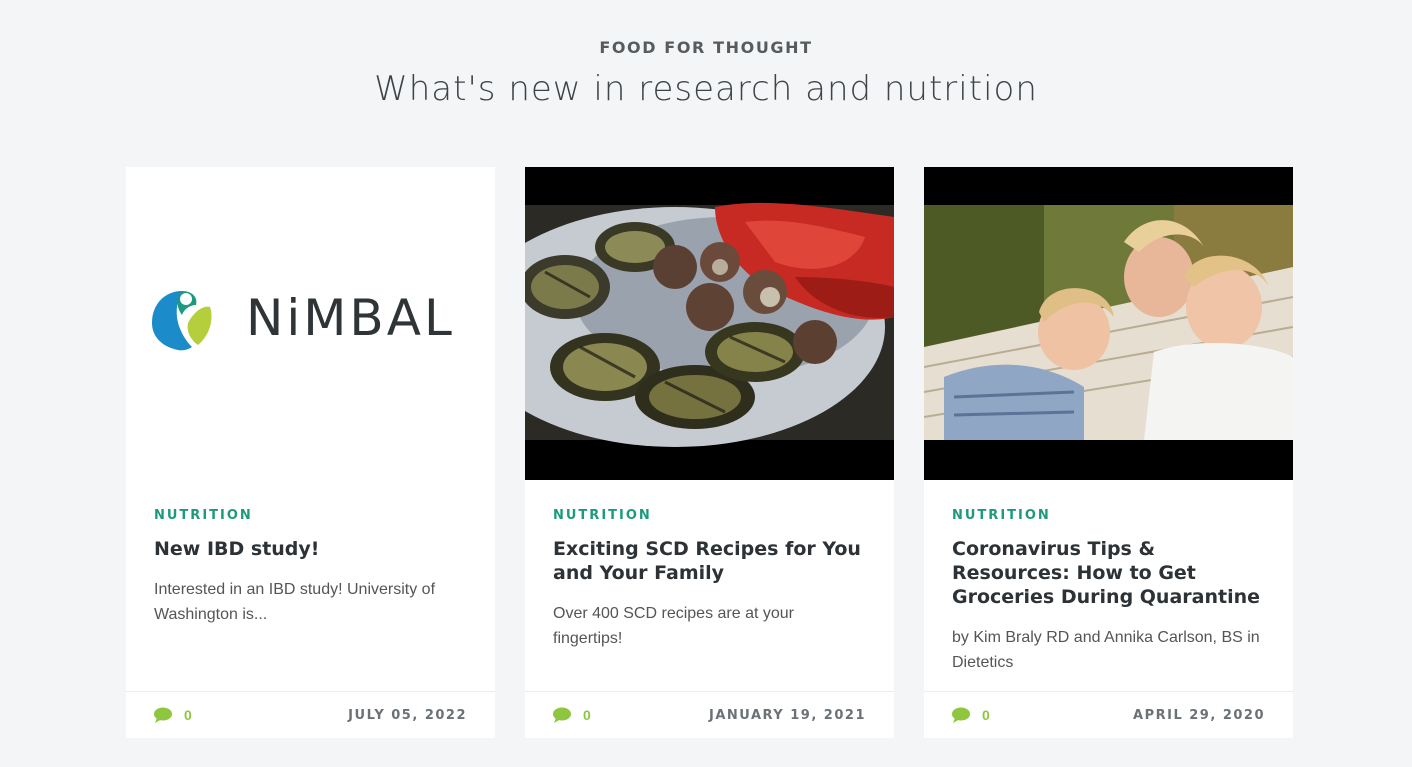 Image resolution: width=1412 pixels, height=767 pixels. I want to click on article-date: APRIL 29, 2020, so click(1199, 715).